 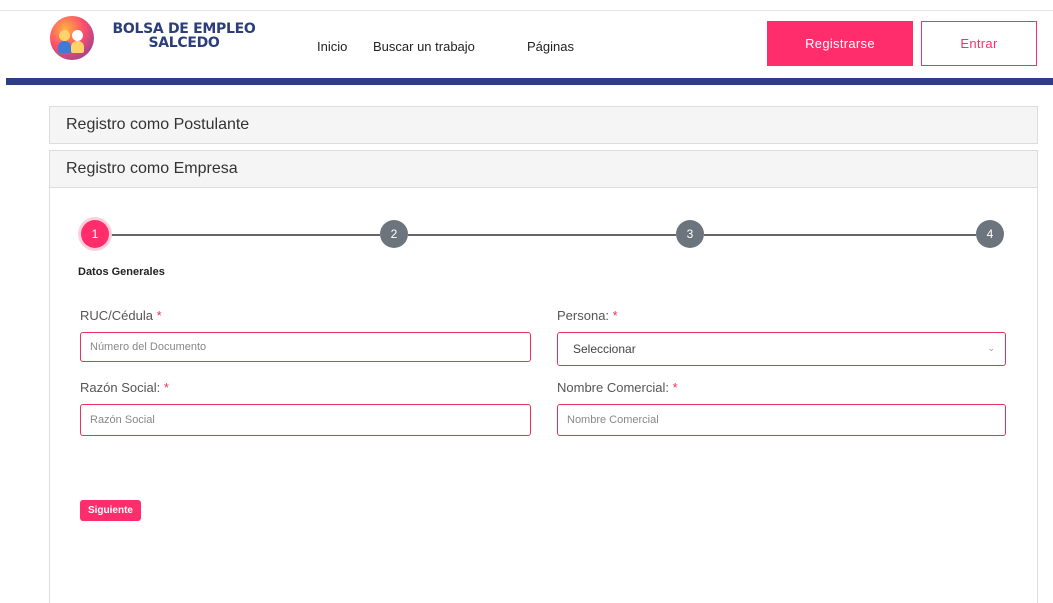 What do you see at coordinates (95, 234) in the screenshot?
I see `step-1: 1` at bounding box center [95, 234].